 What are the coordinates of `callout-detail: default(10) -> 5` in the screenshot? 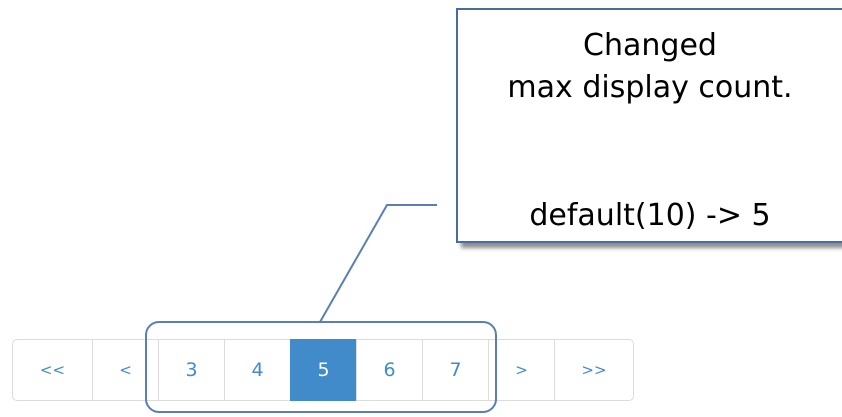 It's located at (650, 215).